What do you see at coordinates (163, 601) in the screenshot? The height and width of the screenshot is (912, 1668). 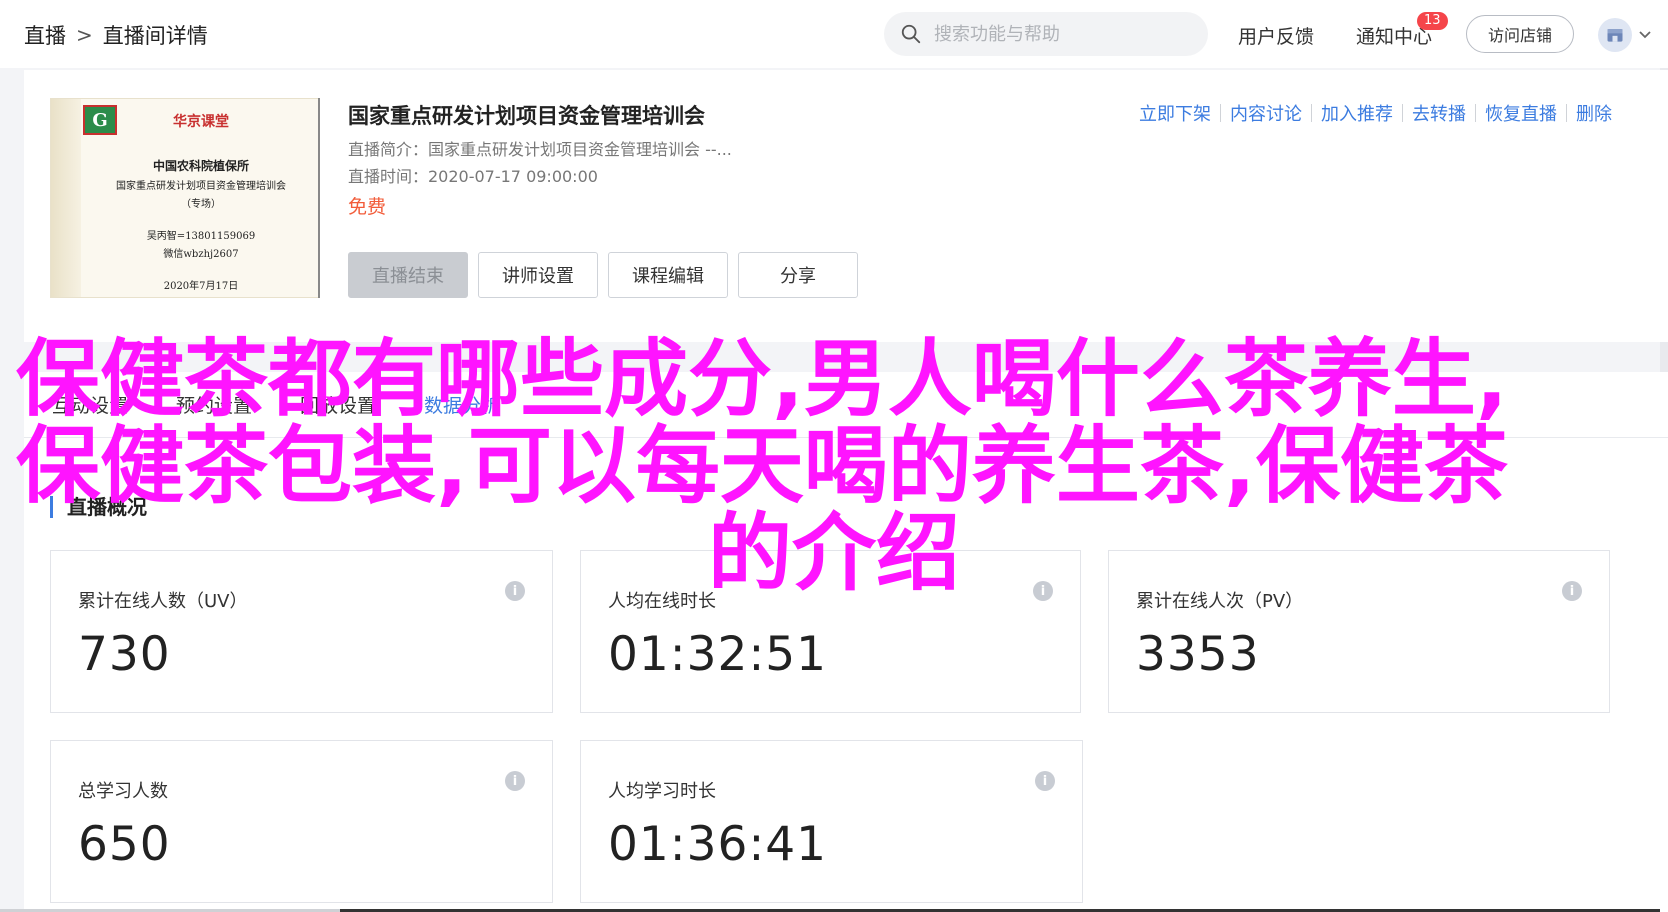 I see `stat-label: 累计在线人数（UV）` at bounding box center [163, 601].